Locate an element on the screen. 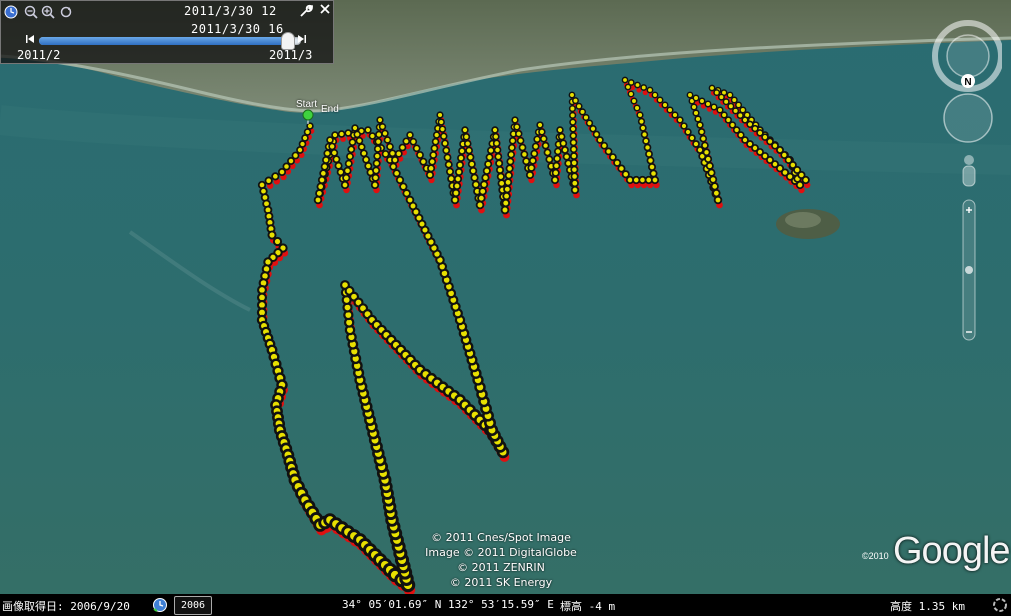 This screenshot has height=616, width=1011. forward-icon is located at coordinates (302, 40).